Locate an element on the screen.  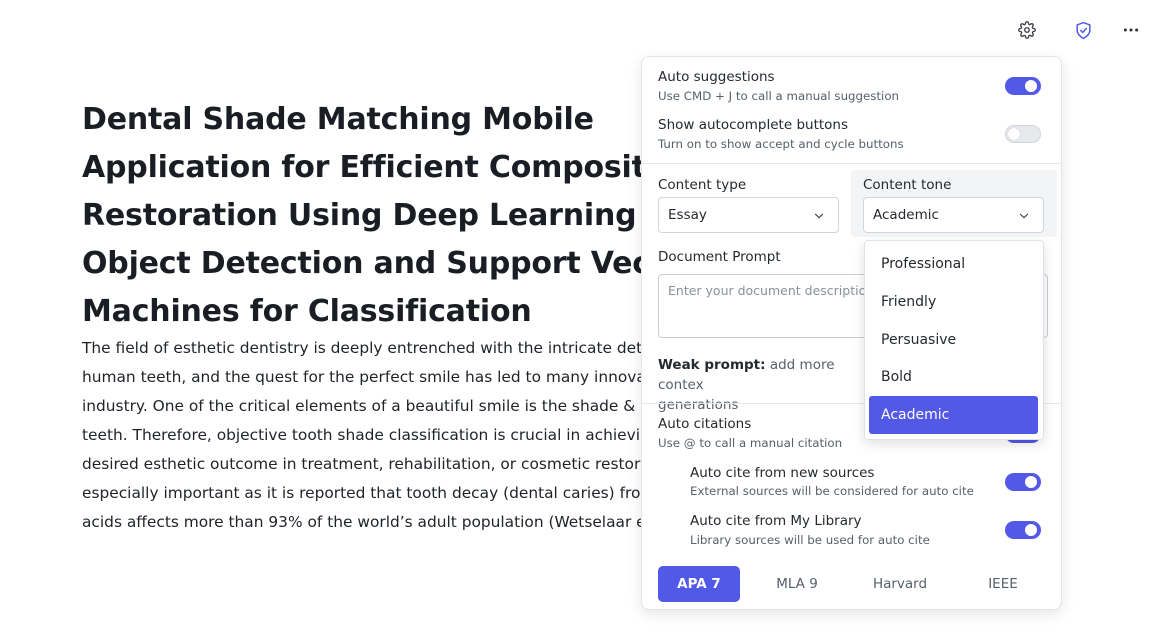
tone-option-bold: Bold is located at coordinates (953, 377).